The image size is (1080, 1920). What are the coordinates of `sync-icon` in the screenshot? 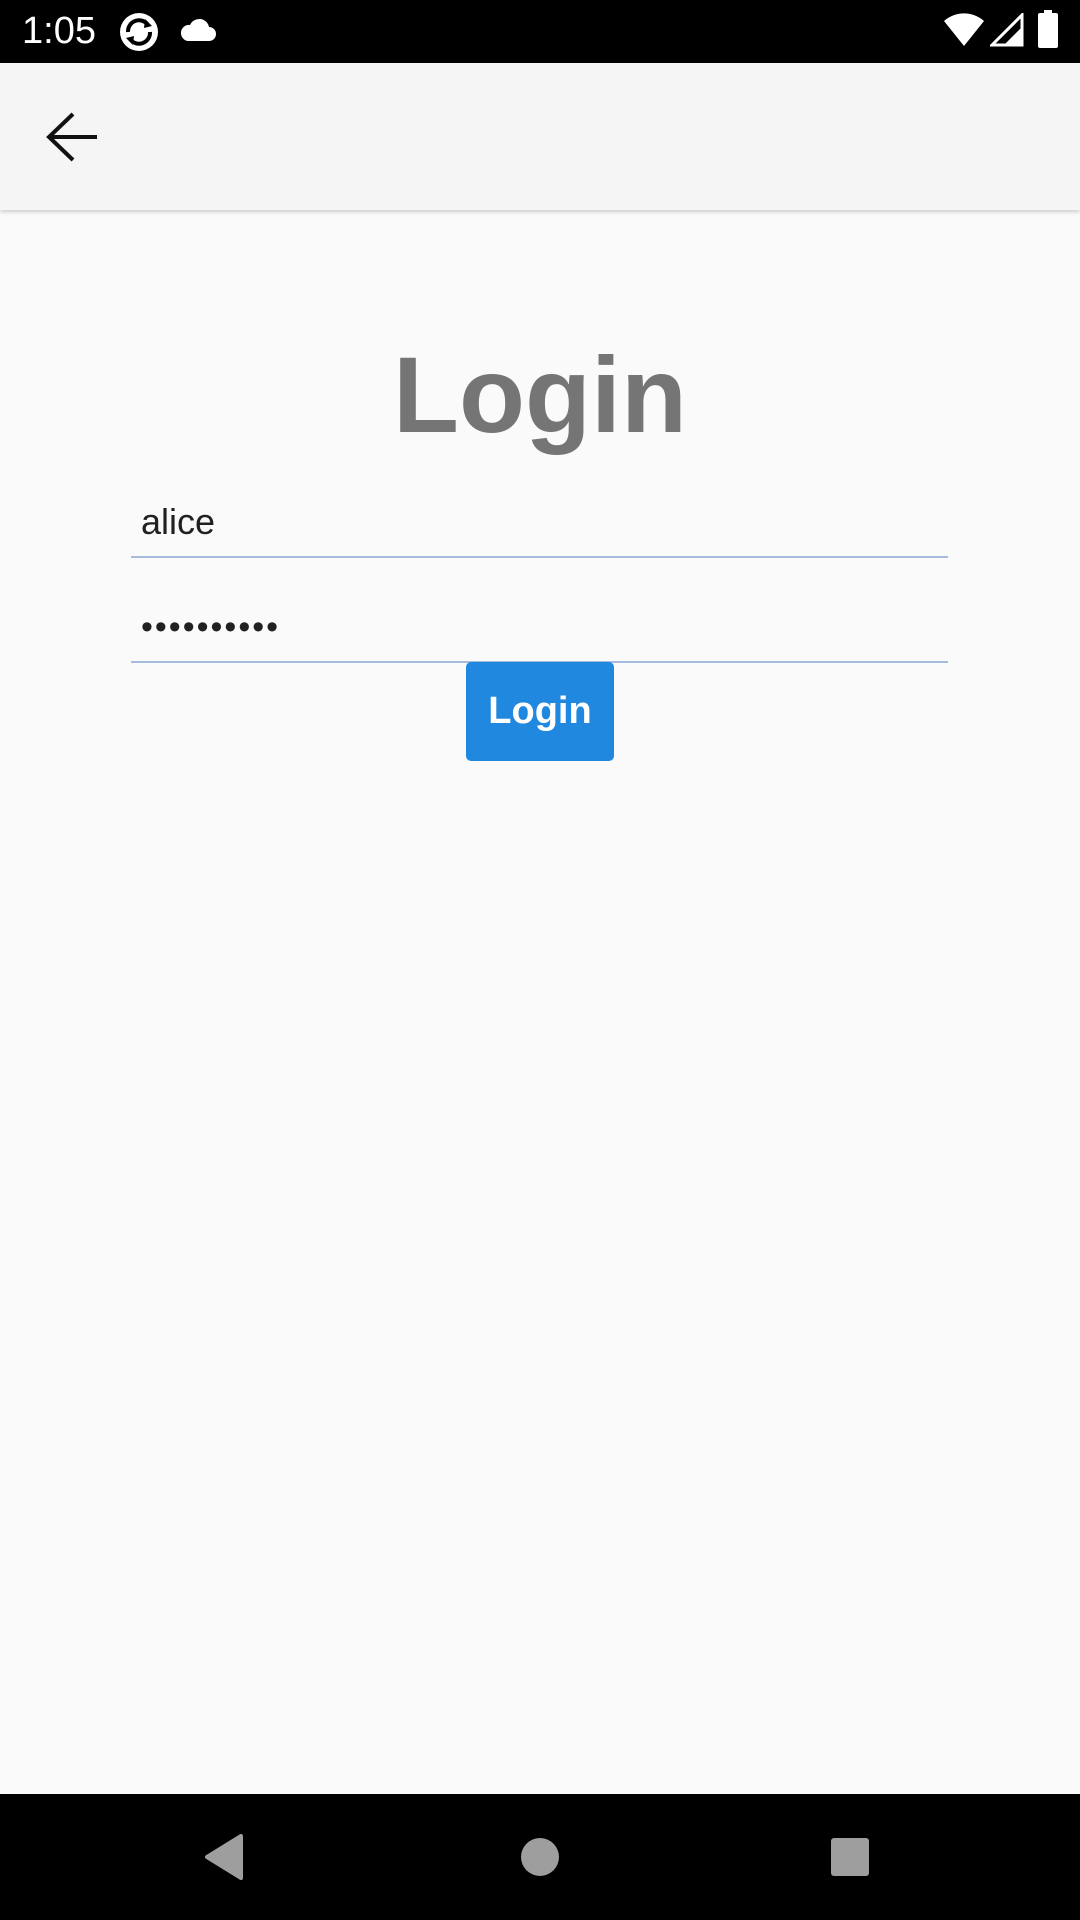 It's located at (139, 32).